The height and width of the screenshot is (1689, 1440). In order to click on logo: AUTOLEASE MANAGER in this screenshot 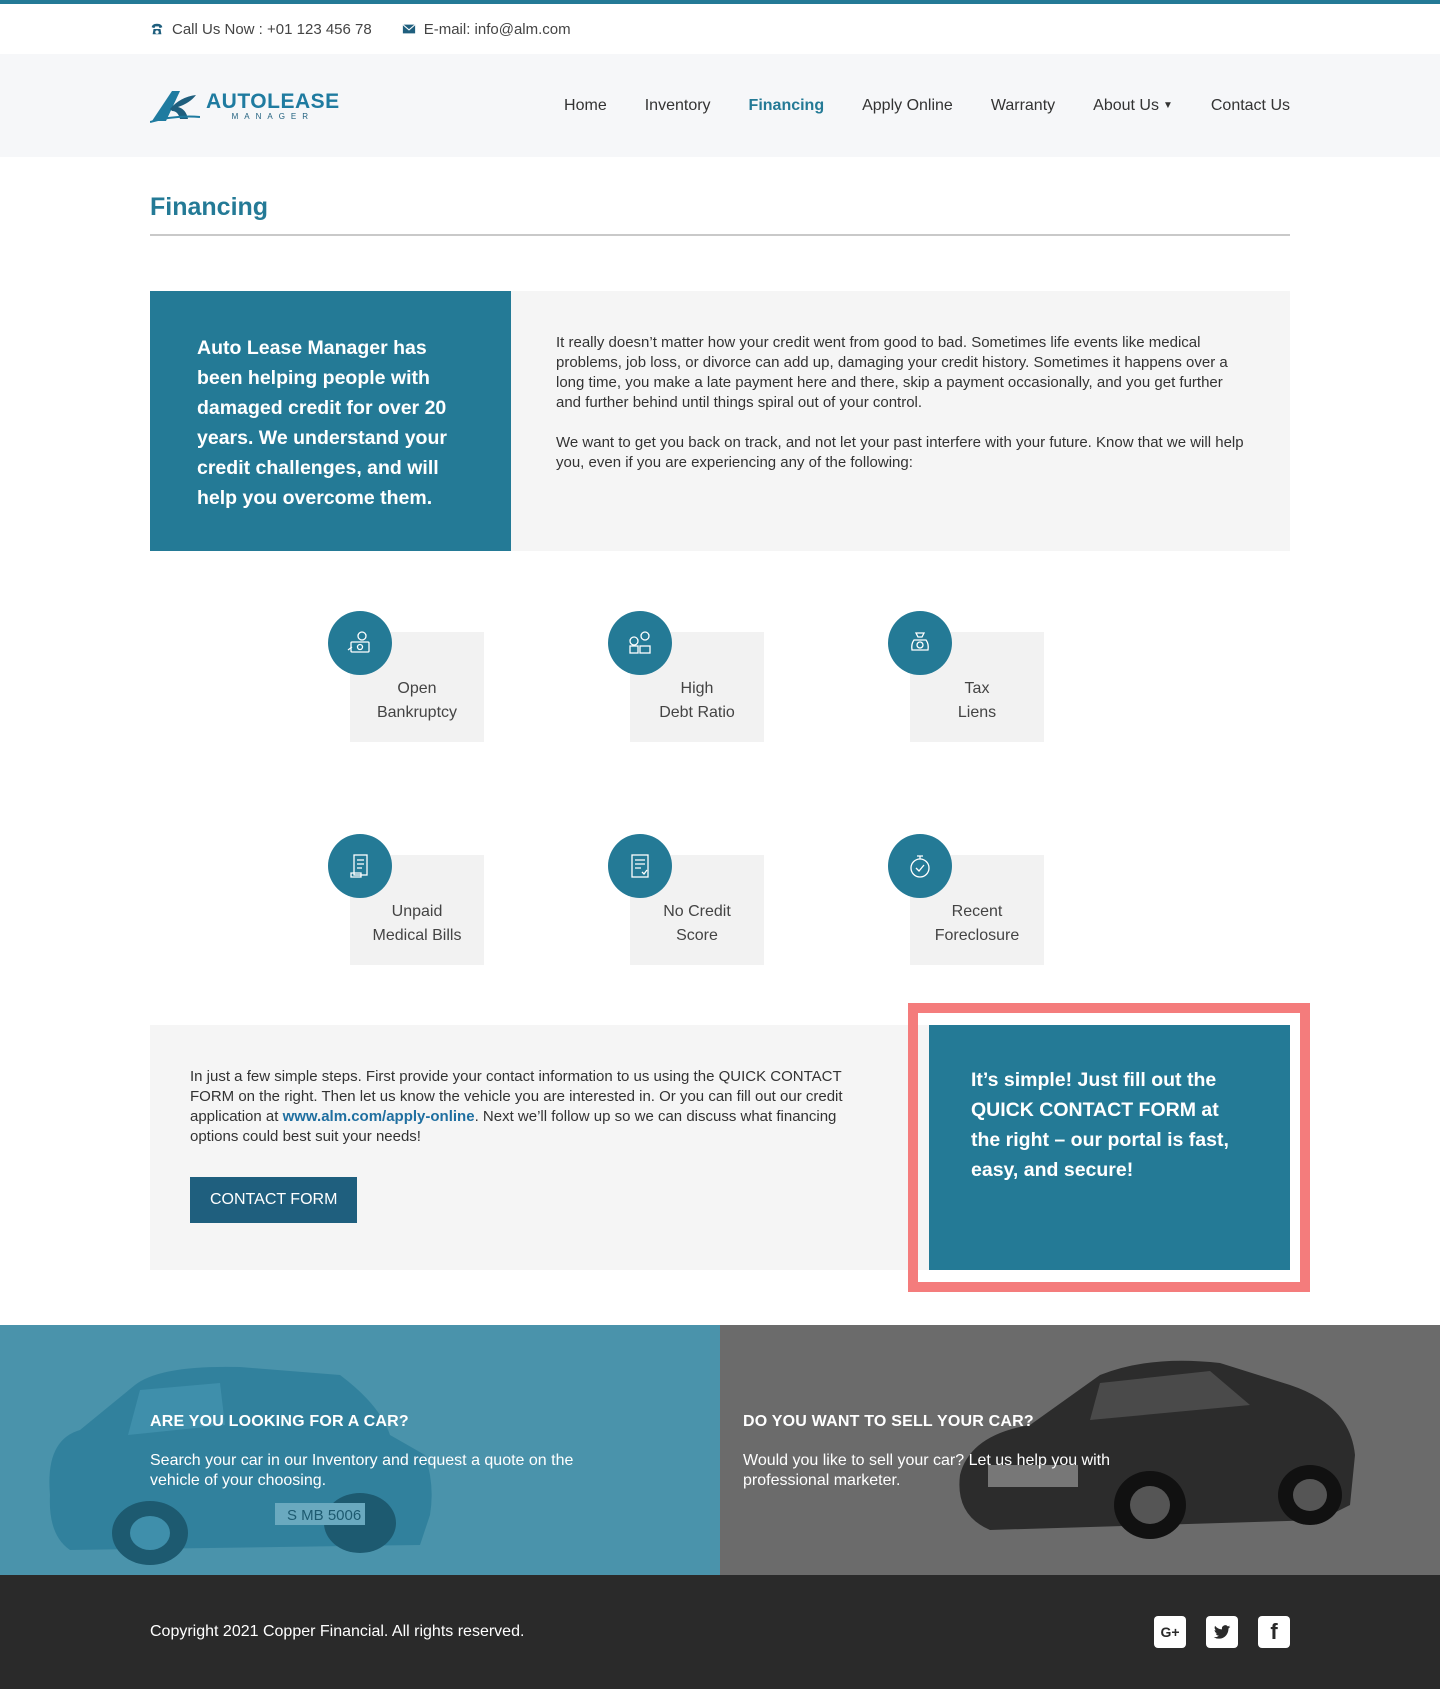, I will do `click(245, 106)`.